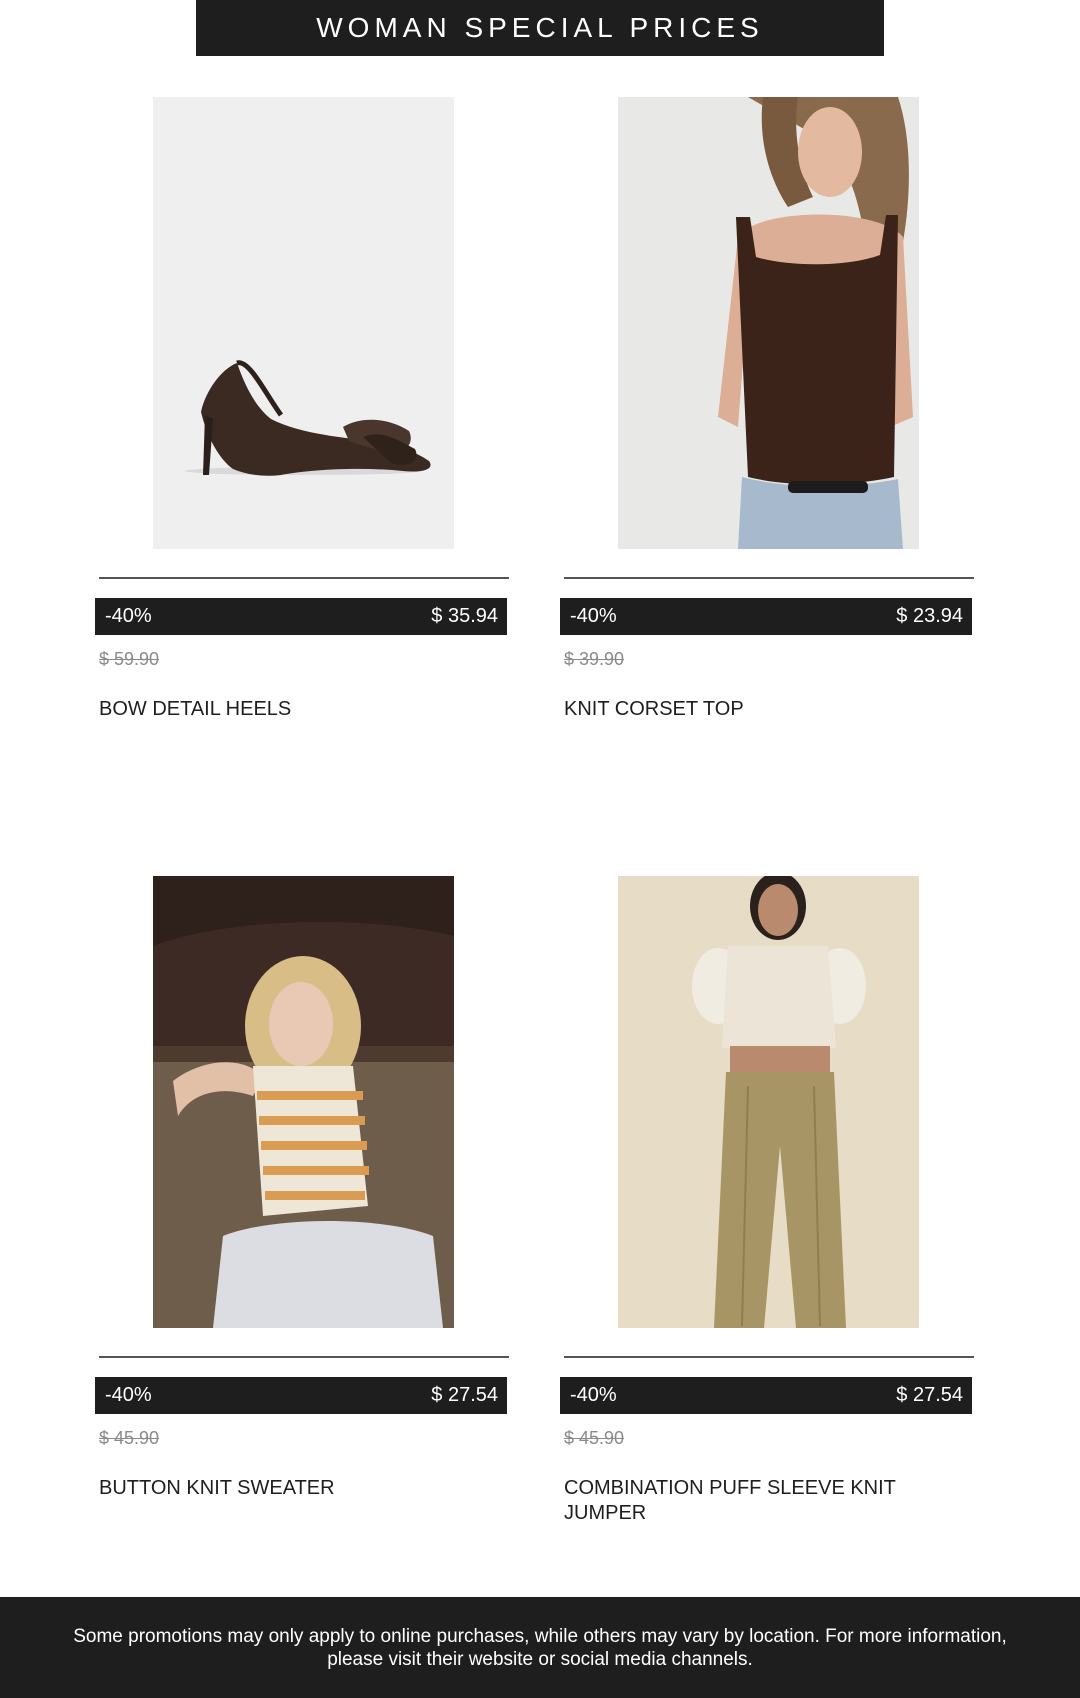 Image resolution: width=1080 pixels, height=1698 pixels. I want to click on price-bar: -40% $ 23.94, so click(766, 616).